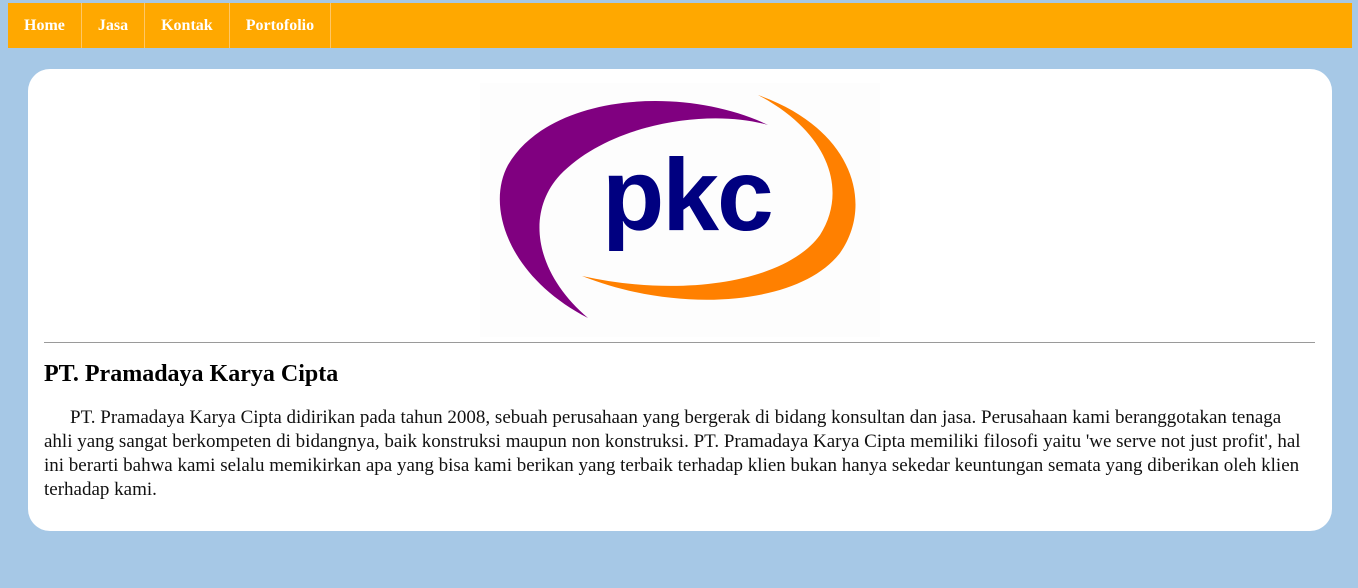 Image resolution: width=1358 pixels, height=588 pixels. I want to click on company-logo: pkc, so click(680, 210).